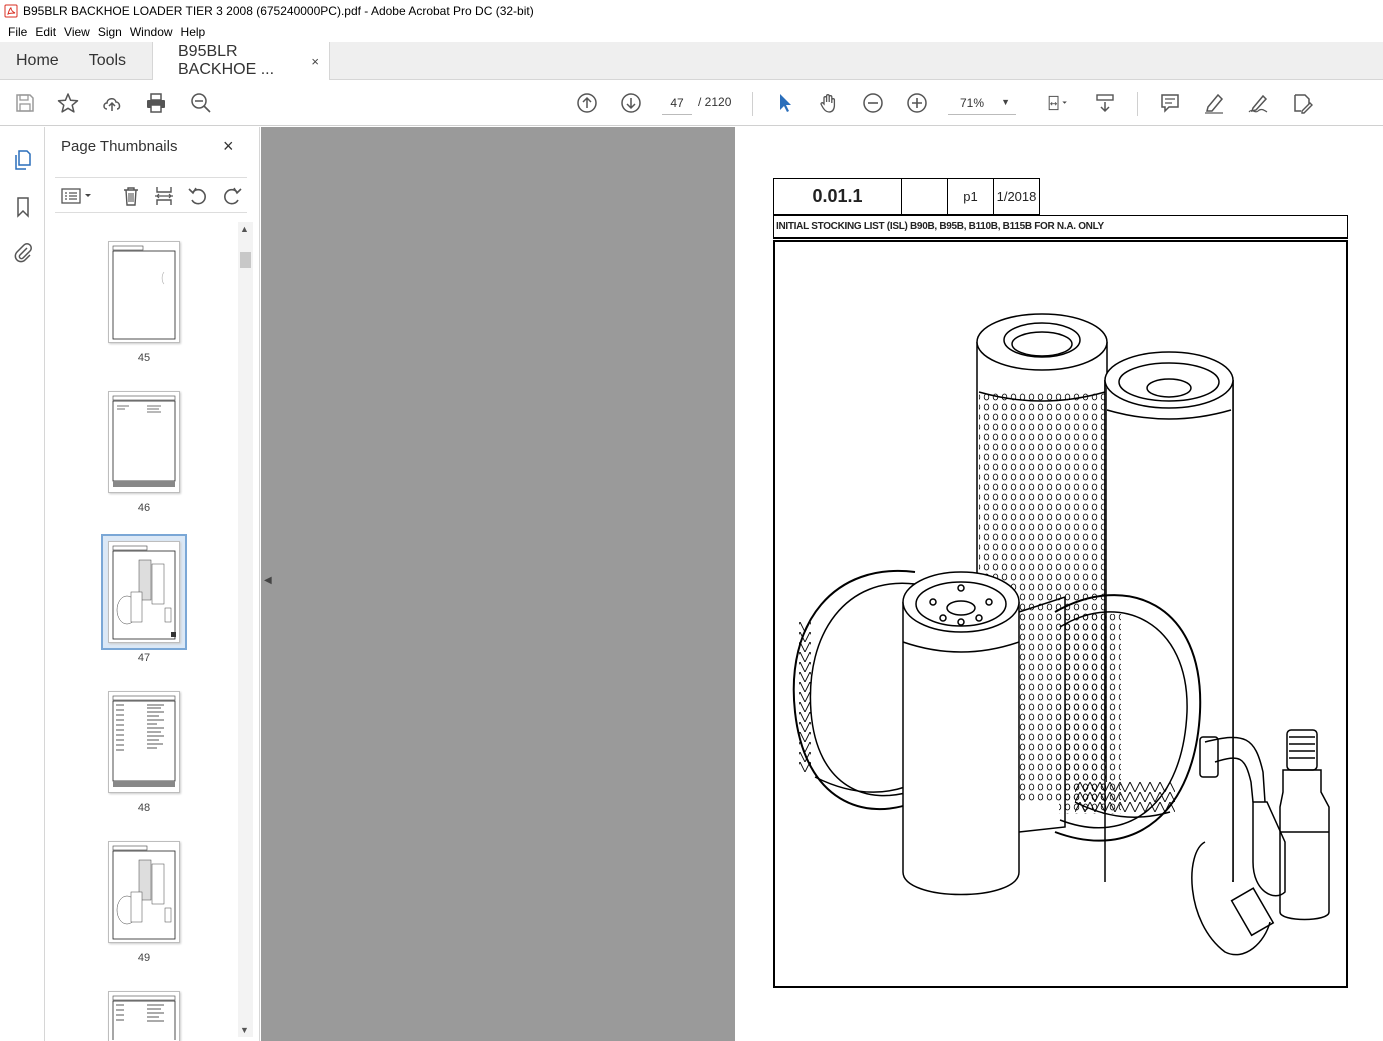 This screenshot has width=1383, height=1041. I want to click on zoom-in-button, so click(917, 103).